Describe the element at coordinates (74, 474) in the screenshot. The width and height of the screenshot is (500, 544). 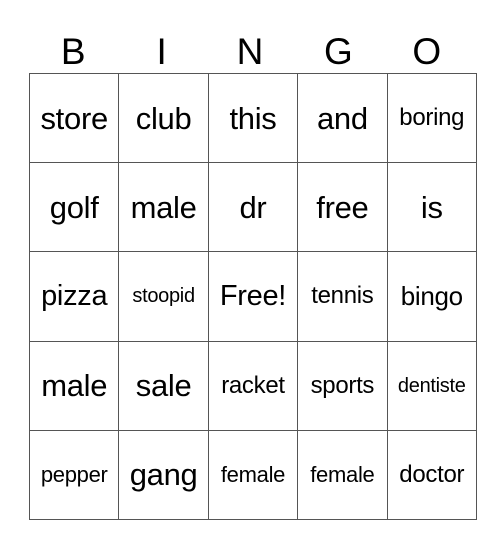
I see `bingo-cell: pepper` at that location.